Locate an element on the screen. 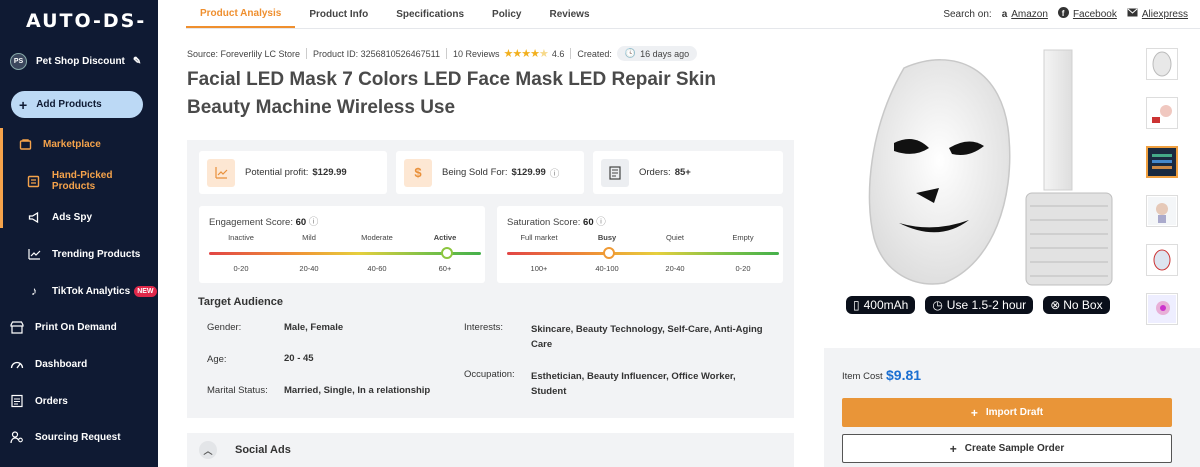 Image resolution: width=1200 pixels, height=467 pixels. level-label: Moderate is located at coordinates (377, 237).